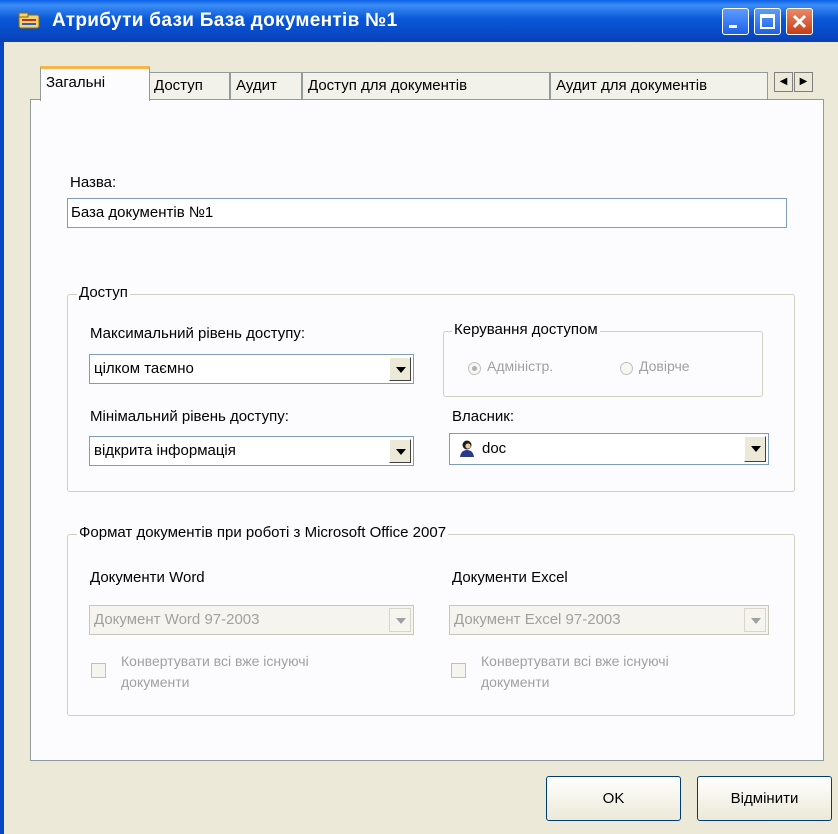 This screenshot has width=838, height=834. What do you see at coordinates (626, 368) in the screenshot?
I see `radio-trusted` at bounding box center [626, 368].